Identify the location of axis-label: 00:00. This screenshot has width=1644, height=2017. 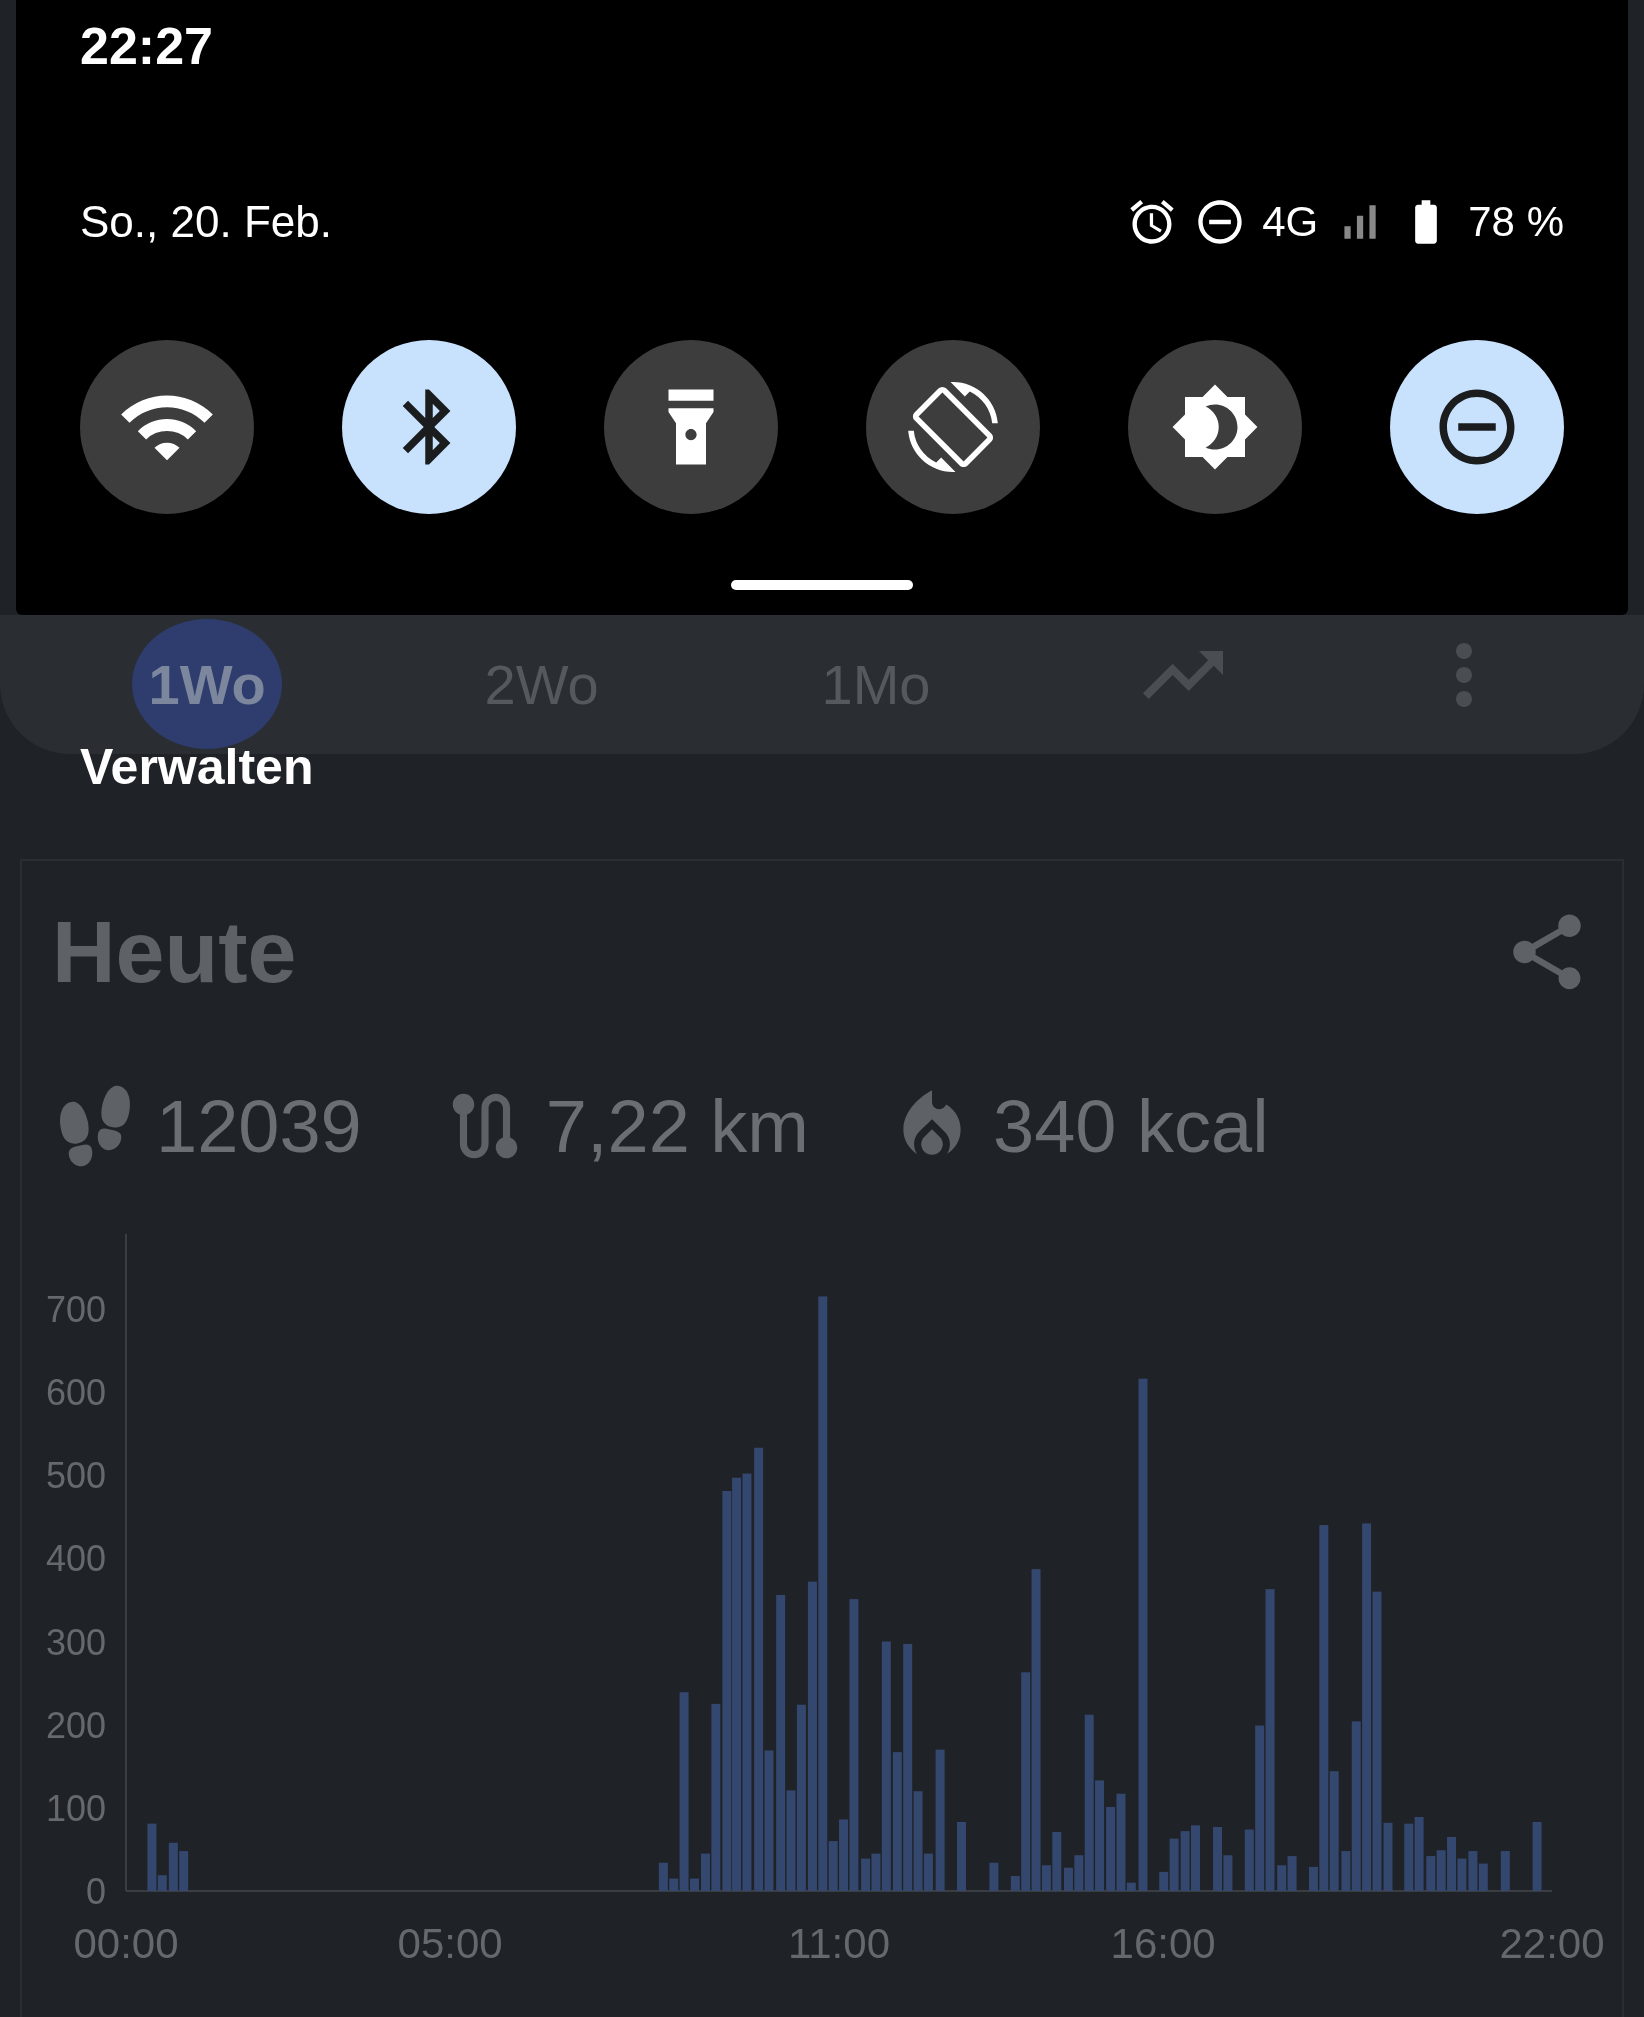
(126, 1943).